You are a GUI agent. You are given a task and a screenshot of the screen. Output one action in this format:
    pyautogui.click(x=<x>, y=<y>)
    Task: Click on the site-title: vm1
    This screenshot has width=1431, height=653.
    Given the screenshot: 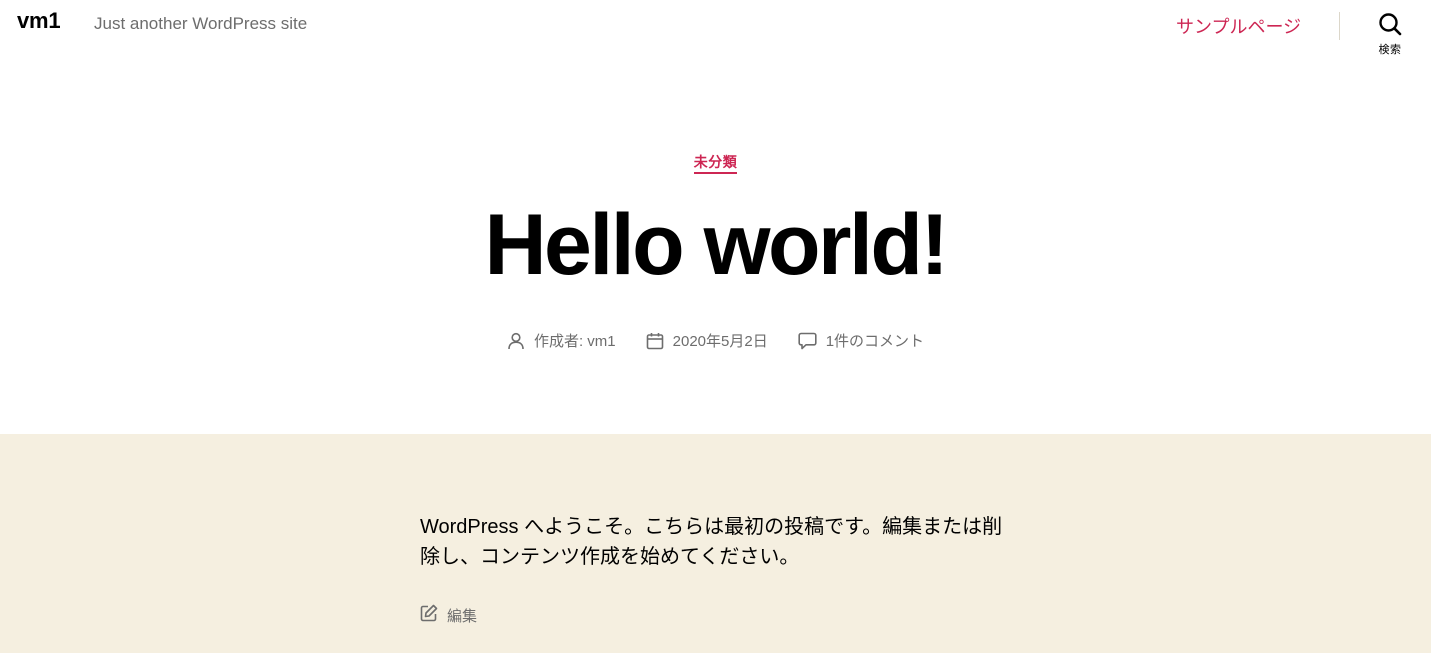 What is the action you would take?
    pyautogui.click(x=39, y=21)
    